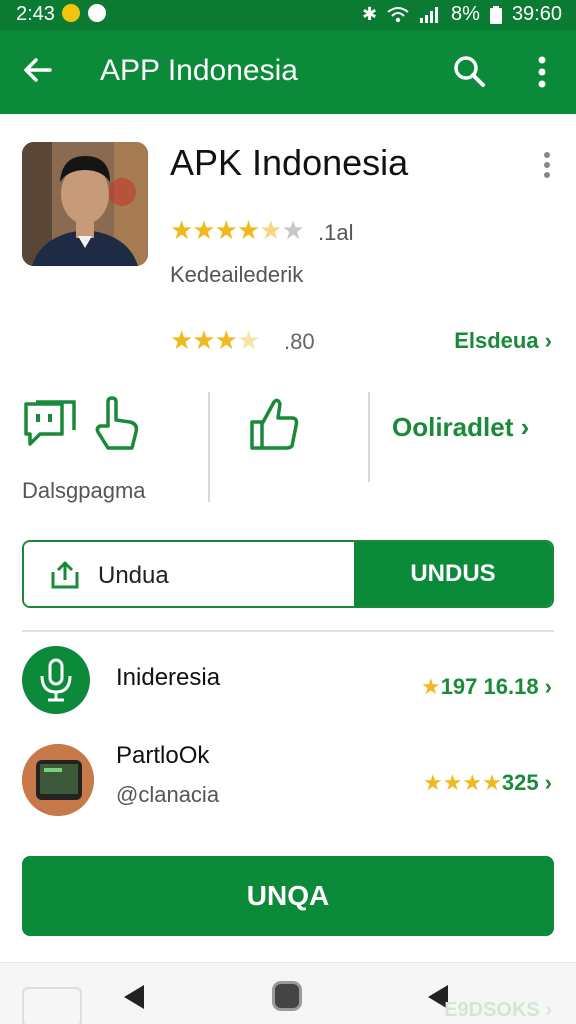 Image resolution: width=576 pixels, height=1024 pixels. Describe the element at coordinates (274, 424) in the screenshot. I see `like-icon` at that location.